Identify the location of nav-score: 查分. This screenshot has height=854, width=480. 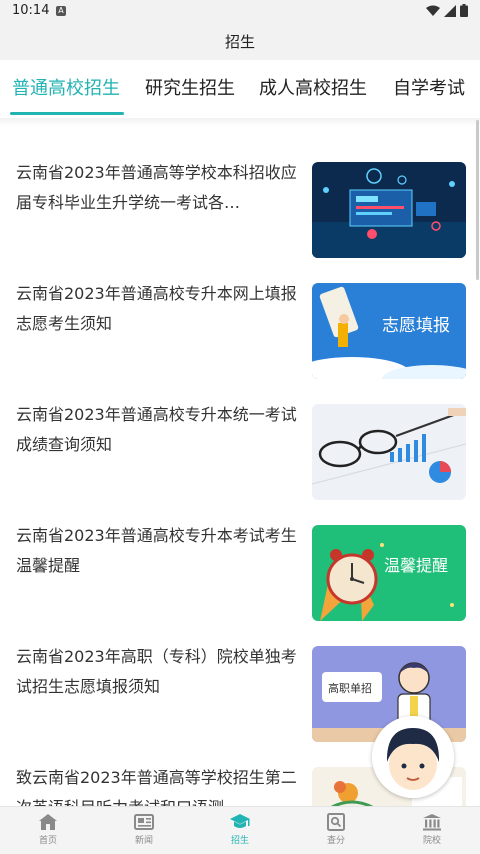
(336, 829).